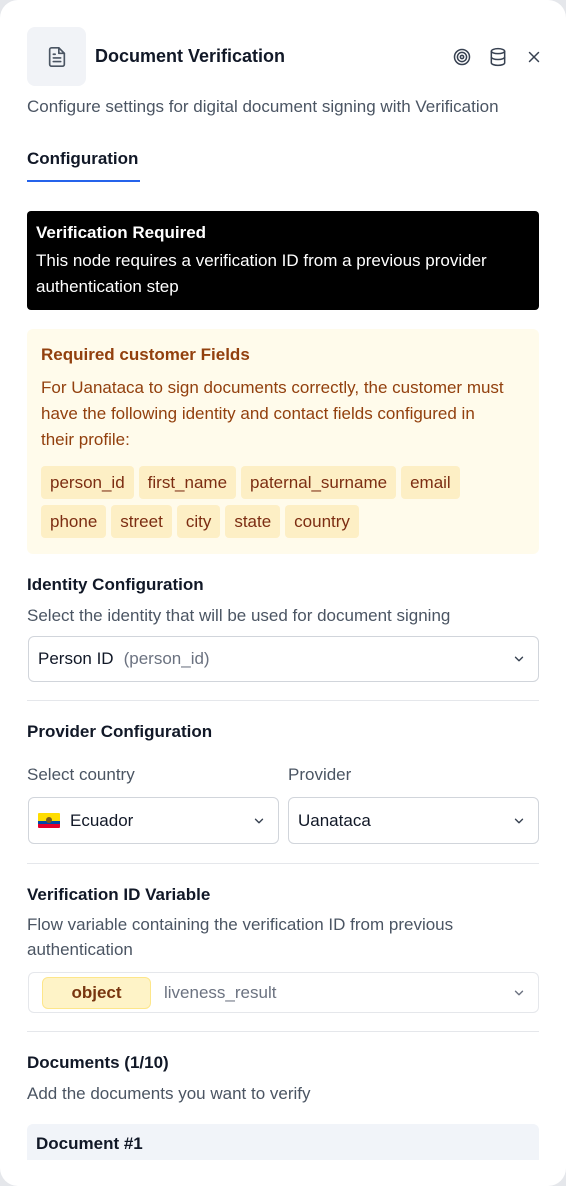  I want to click on verification-variable-title: Verification ID Variable, so click(119, 894).